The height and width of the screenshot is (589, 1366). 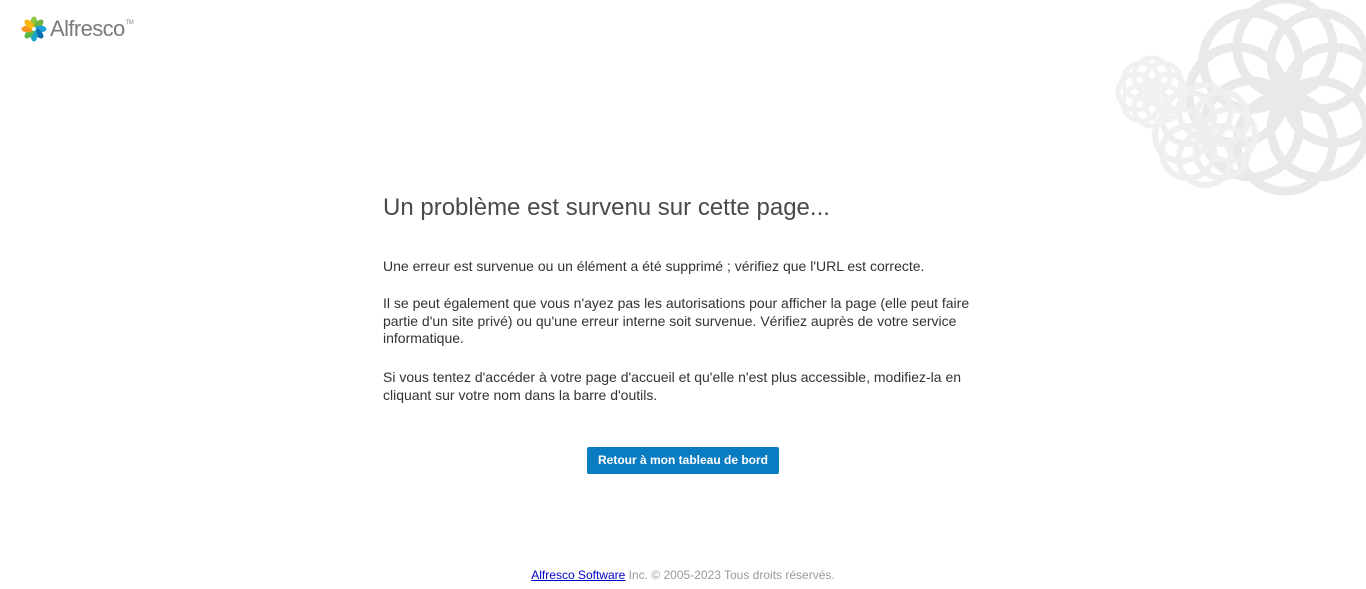 I want to click on alfresco-logo: AlfrescoTM, so click(x=77, y=29).